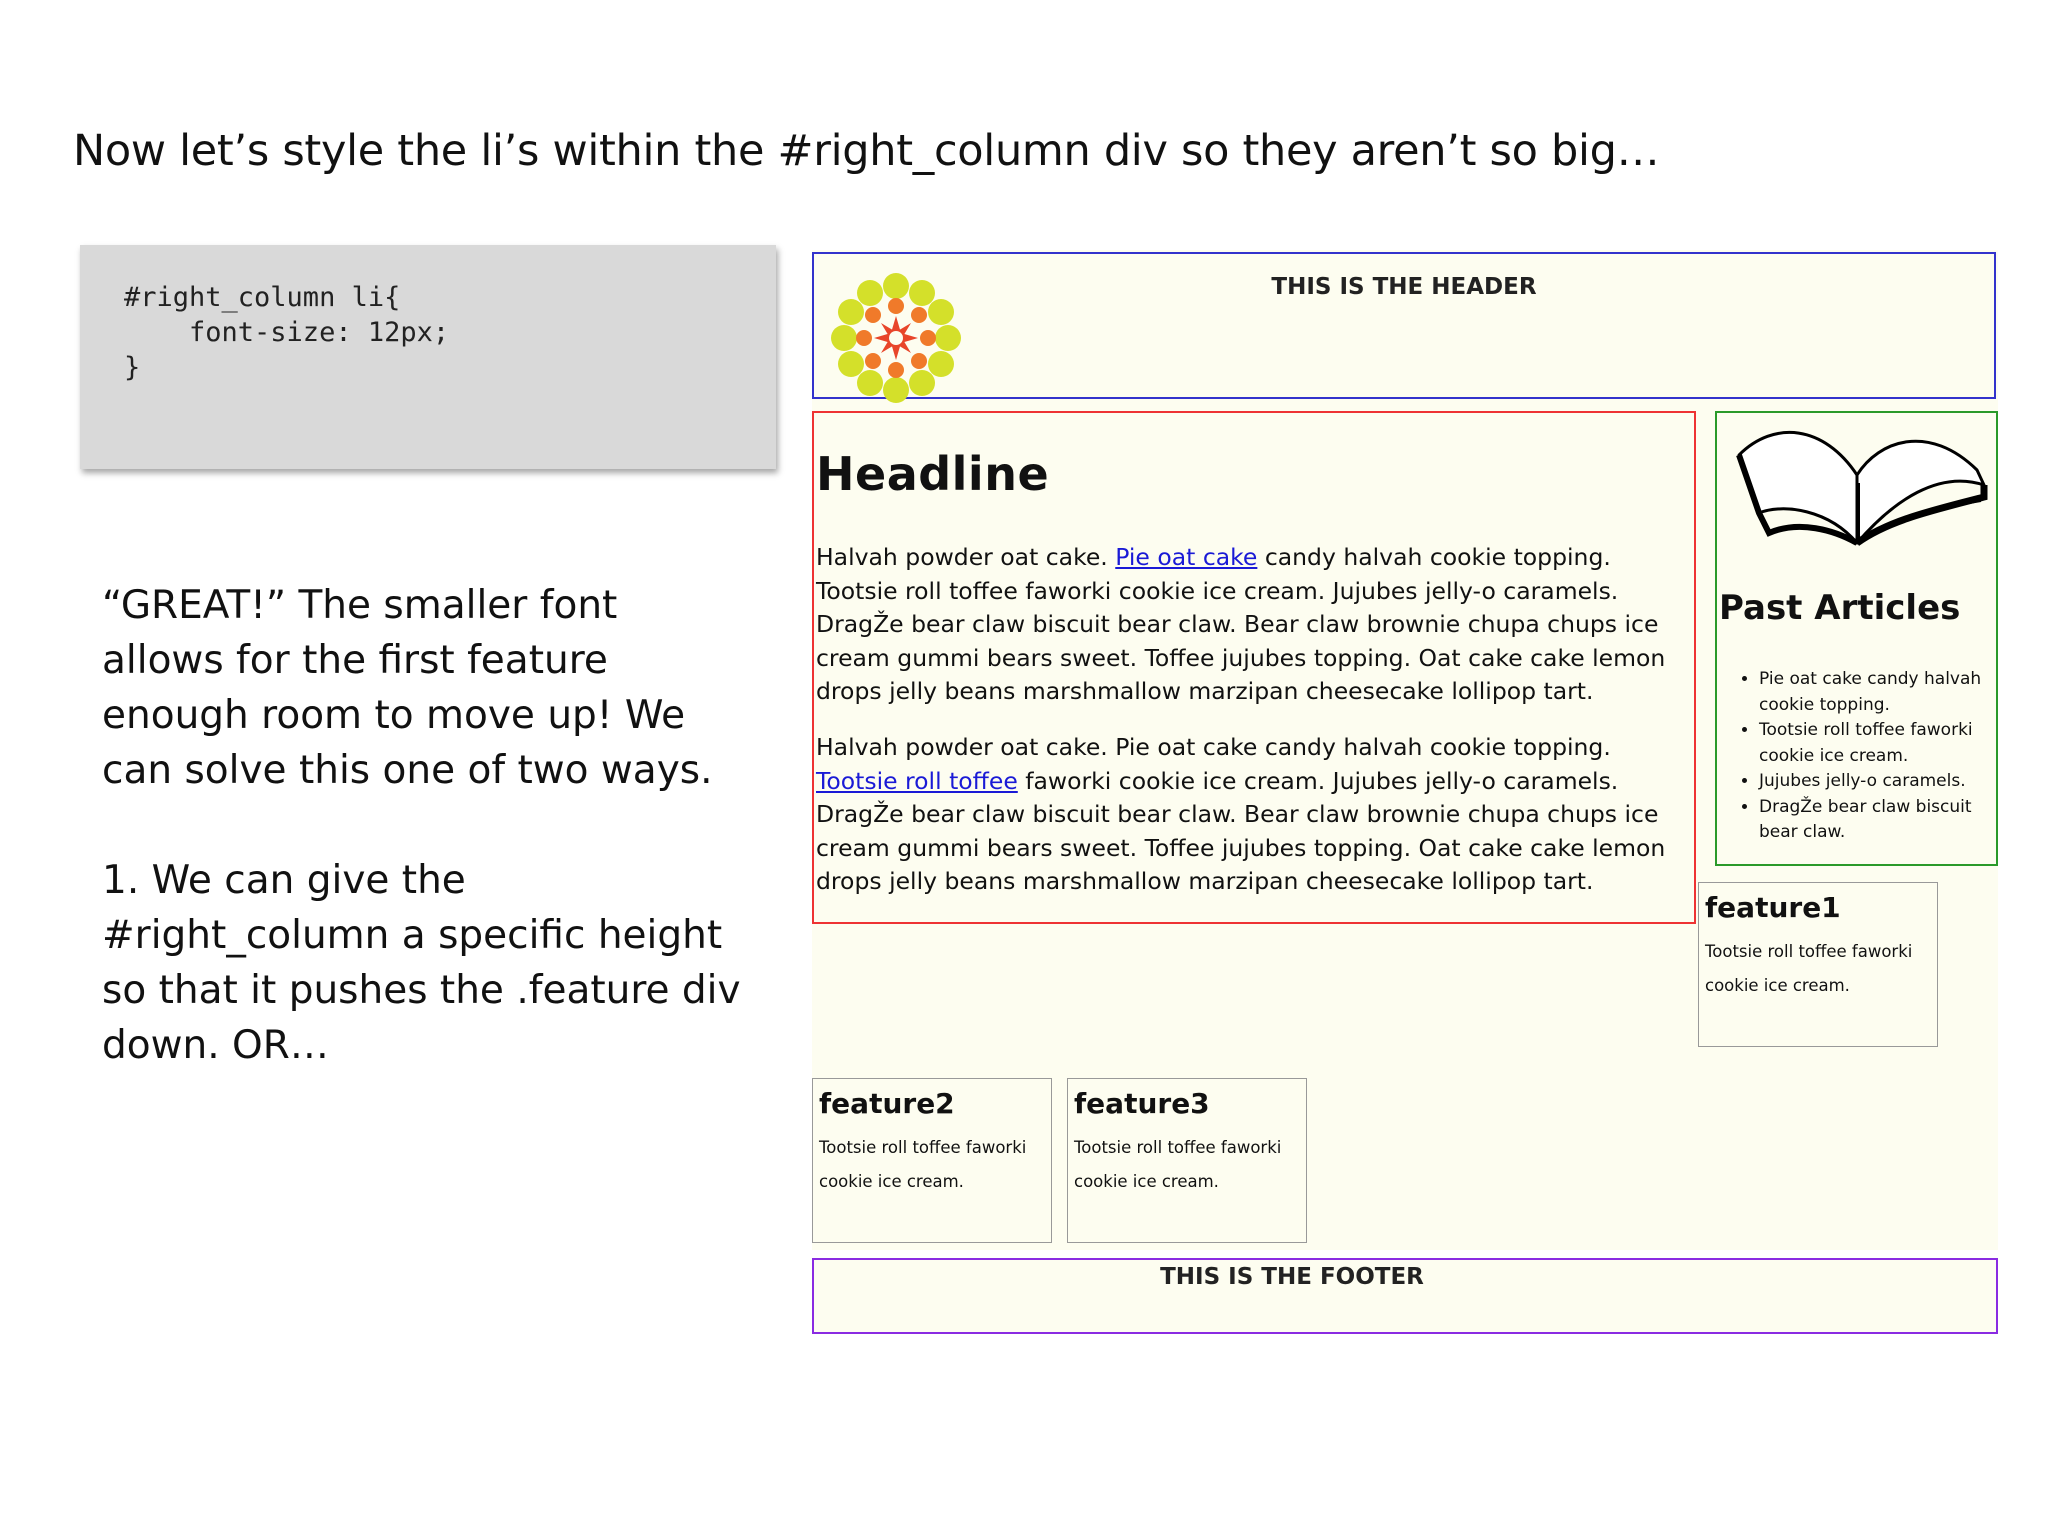 The width and height of the screenshot is (2048, 1536). What do you see at coordinates (1884, 782) in the screenshot?
I see `list-item: Jujubes jelly-o caramels.` at bounding box center [1884, 782].